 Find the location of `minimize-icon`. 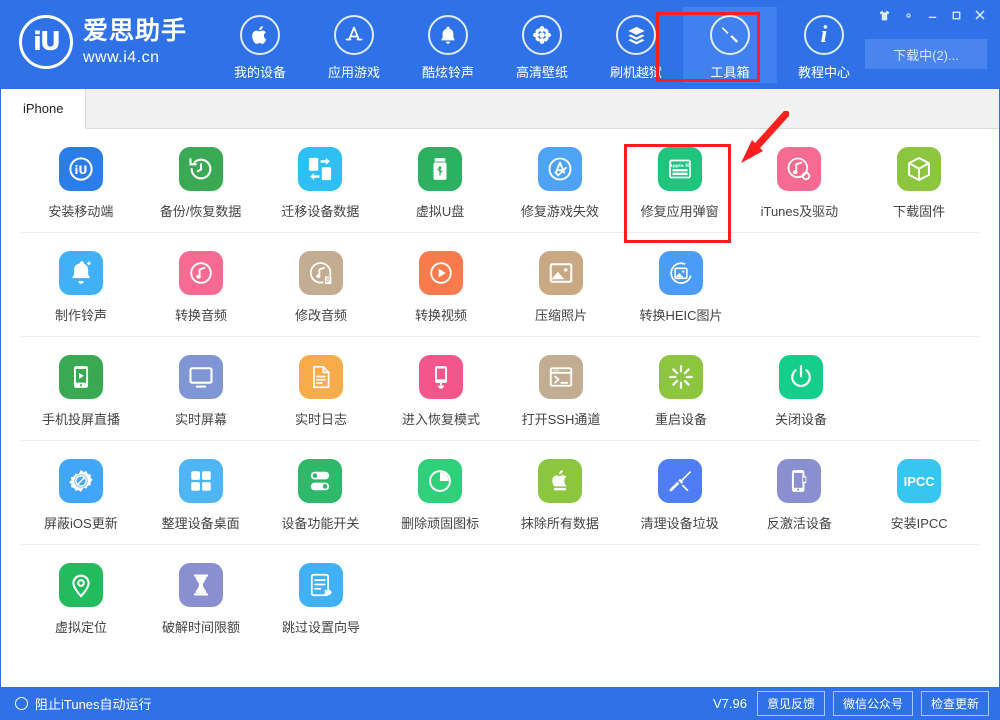

minimize-icon is located at coordinates (932, 15).